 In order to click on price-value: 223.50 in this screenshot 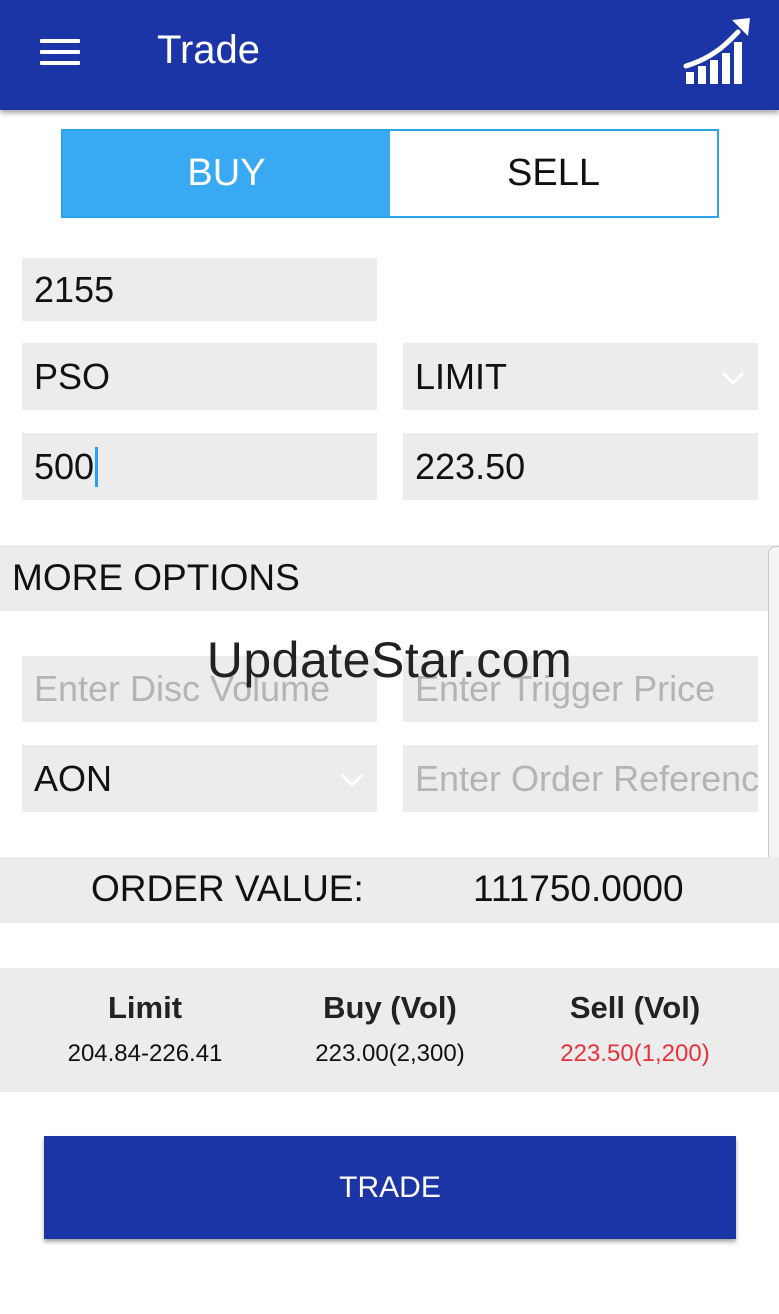, I will do `click(470, 466)`.